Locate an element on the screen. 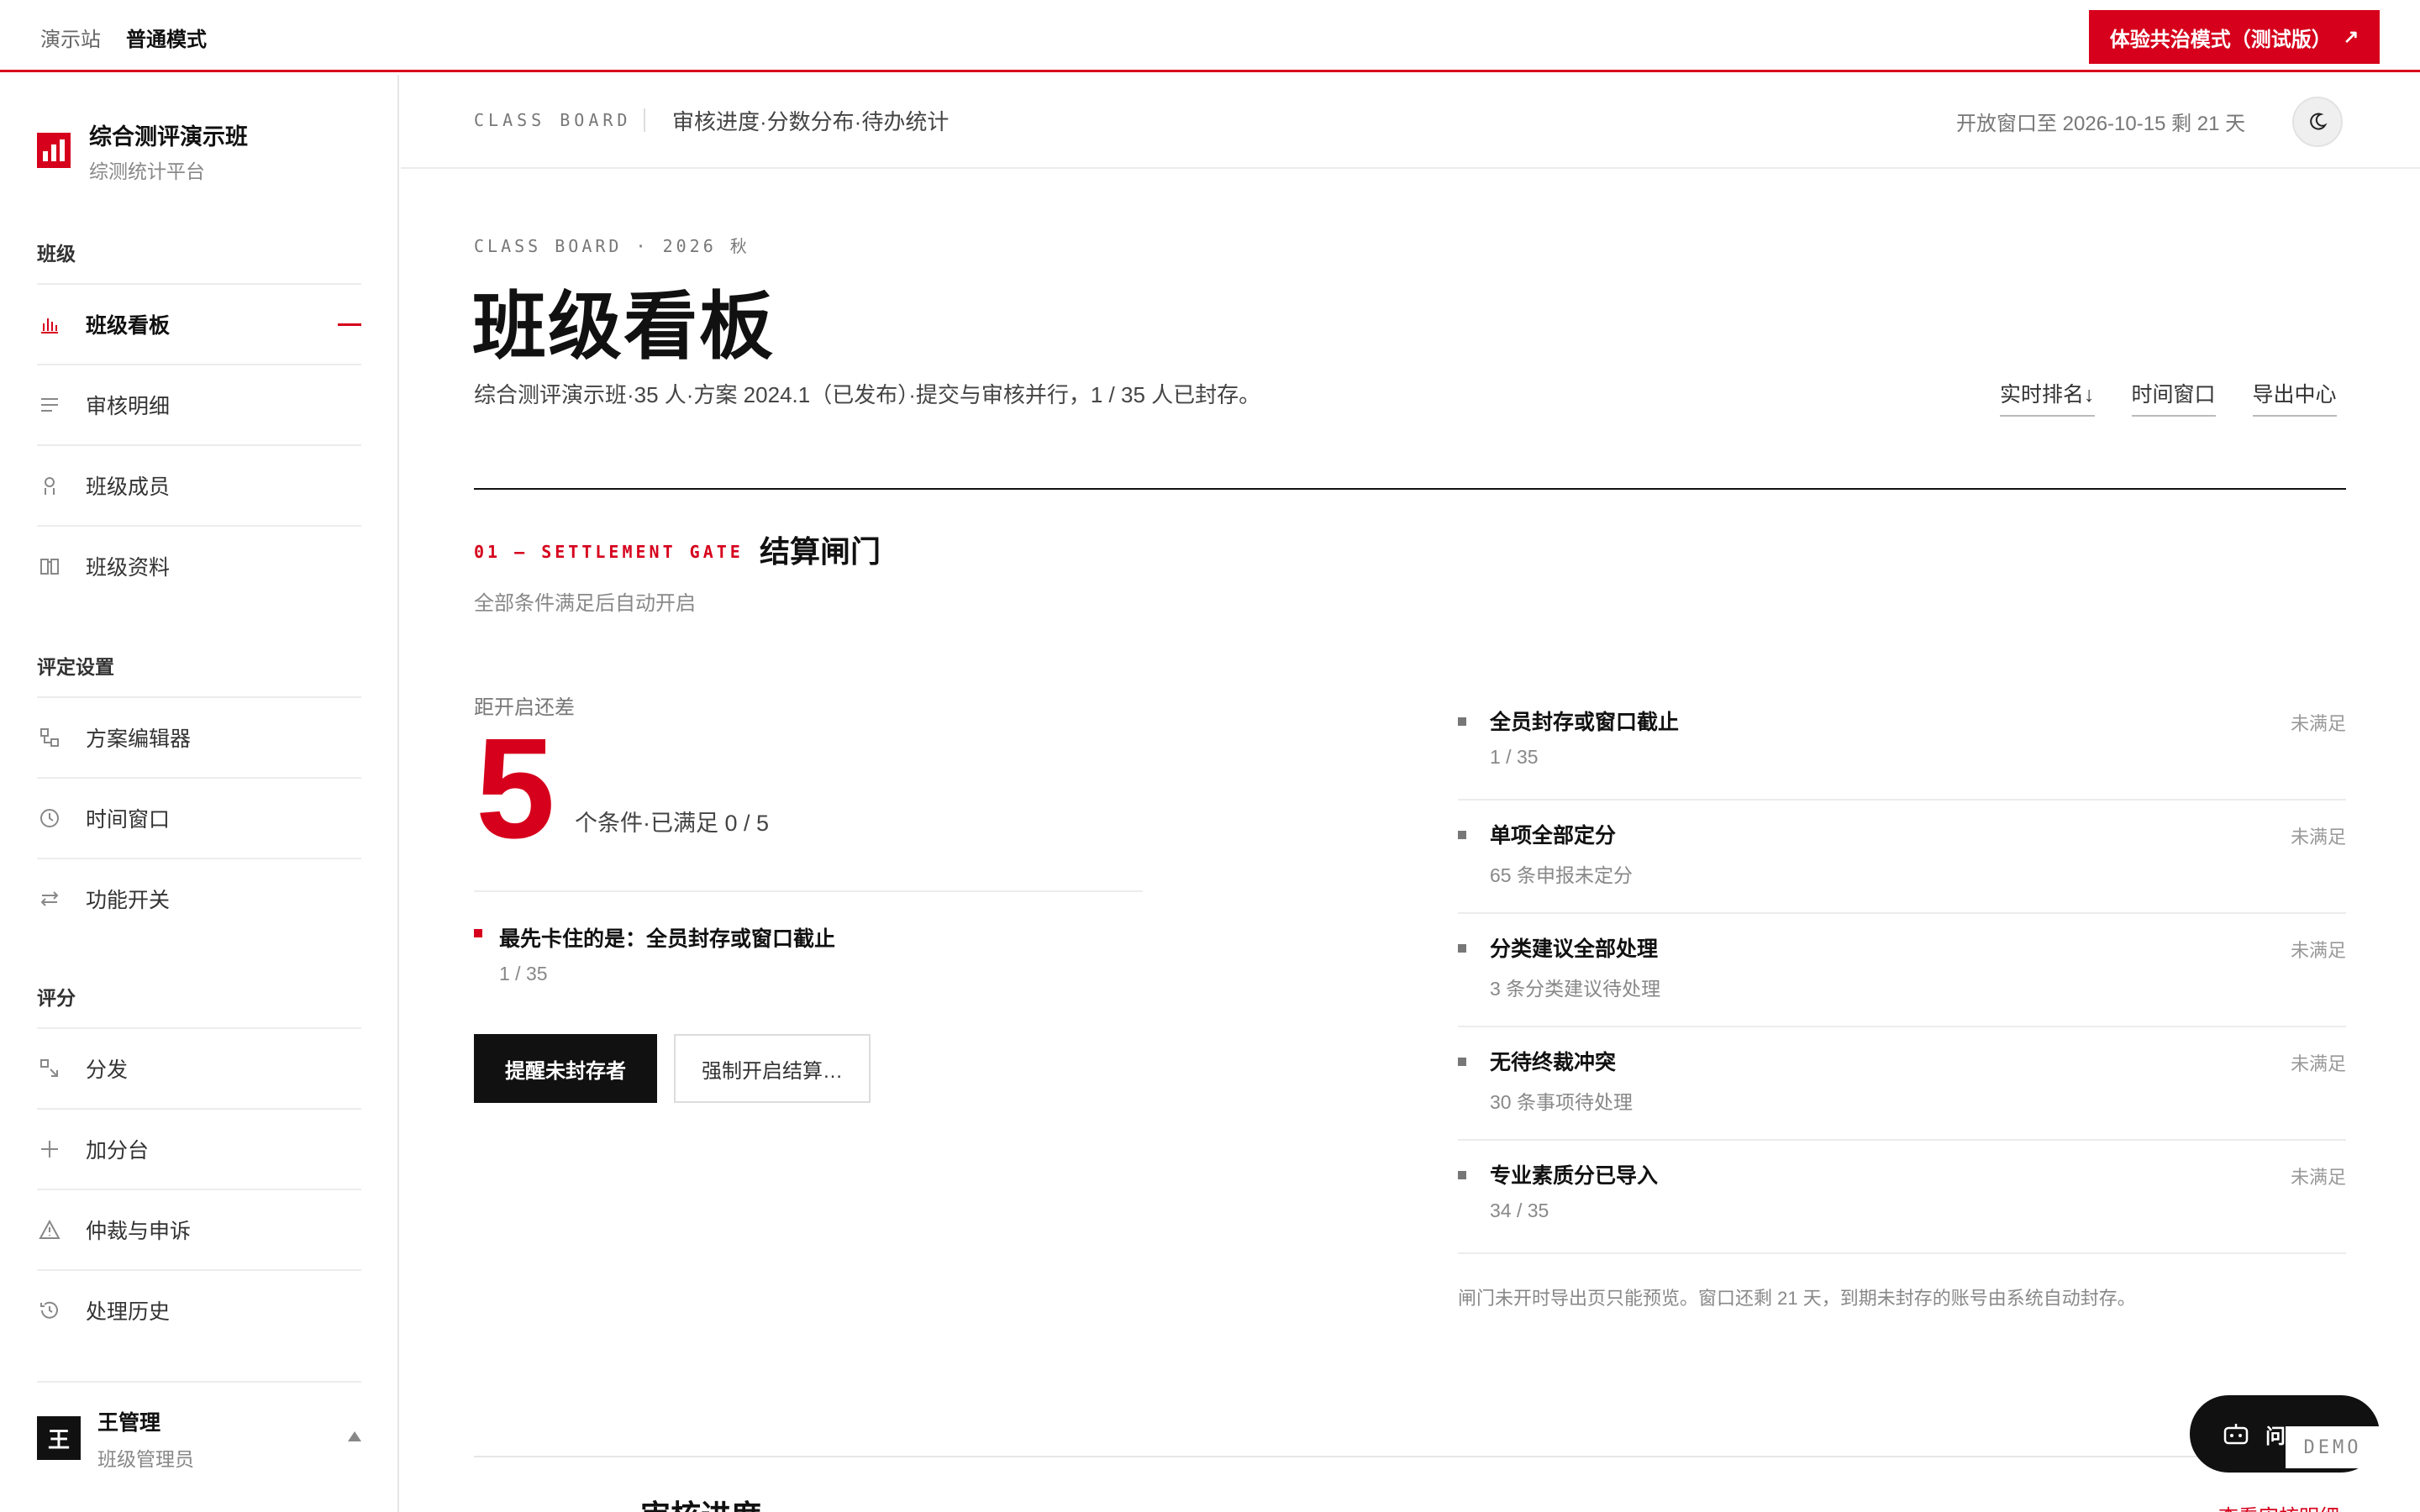  sidebar-item-class-board: 班级看板 is located at coordinates (199, 323).